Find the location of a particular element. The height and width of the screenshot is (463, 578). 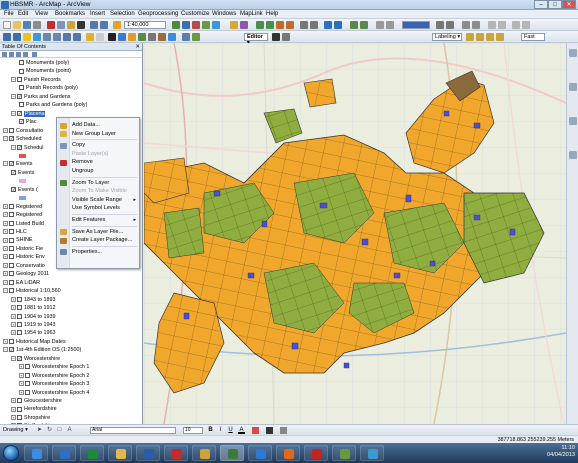

fixed-zoom-out-icon is located at coordinates (57, 37).